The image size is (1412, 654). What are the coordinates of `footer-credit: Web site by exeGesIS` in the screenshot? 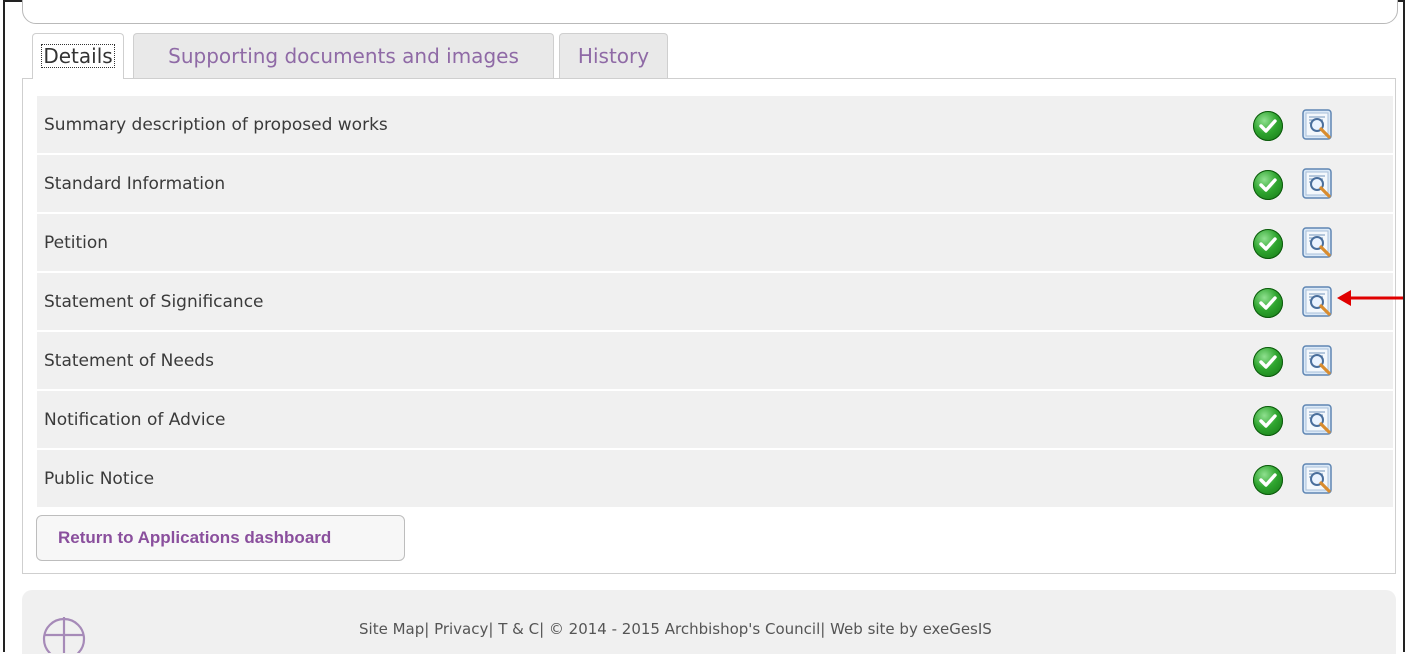 It's located at (911, 629).